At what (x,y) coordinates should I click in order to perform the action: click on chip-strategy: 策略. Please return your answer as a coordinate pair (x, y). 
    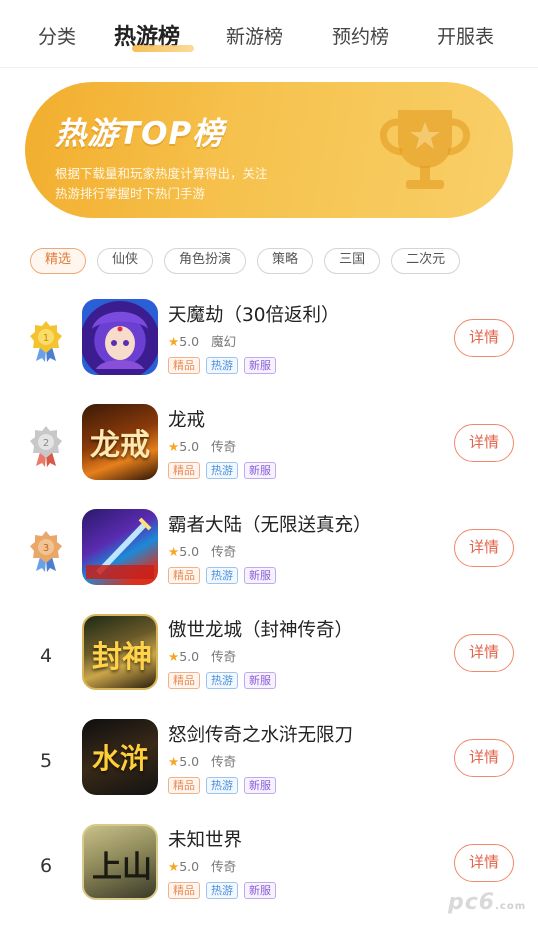
    Looking at the image, I should click on (285, 261).